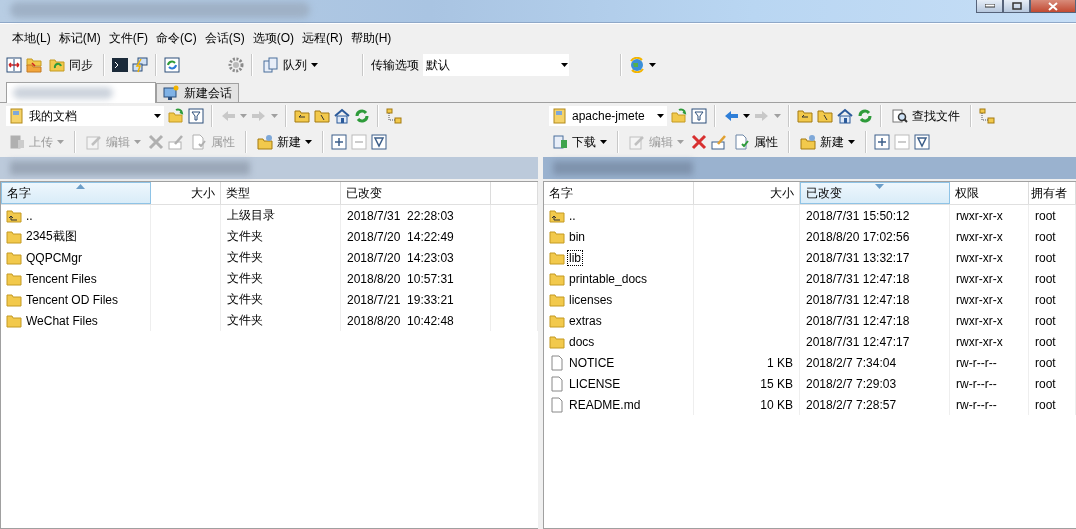 The width and height of the screenshot is (1076, 529). I want to click on menu-item: 文件(F), so click(128, 38).